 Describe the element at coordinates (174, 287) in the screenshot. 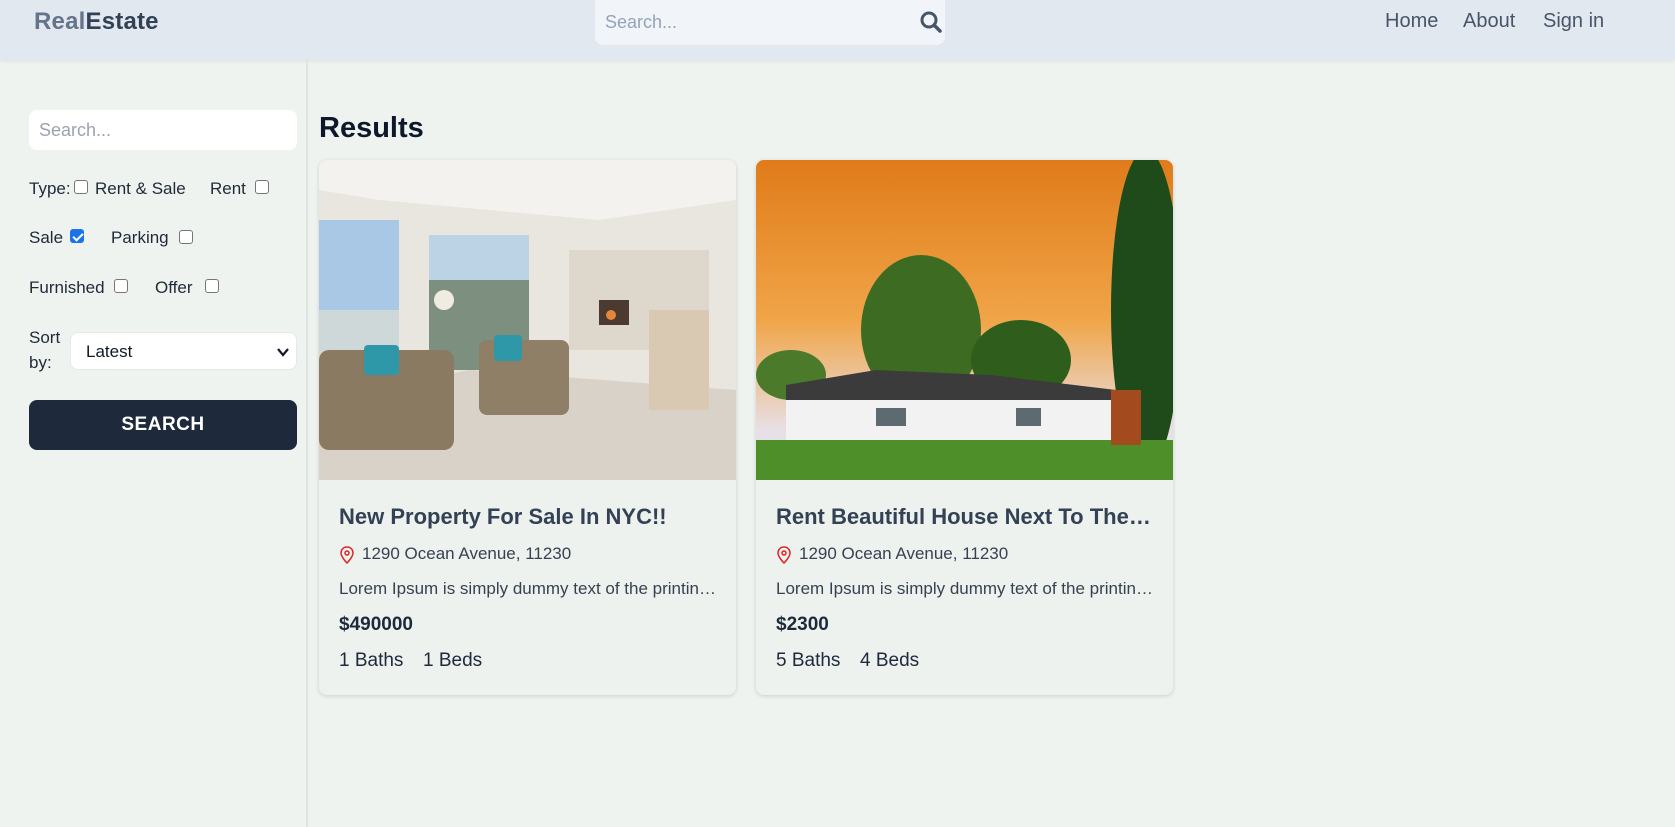

I see `offer-label: Offer` at that location.